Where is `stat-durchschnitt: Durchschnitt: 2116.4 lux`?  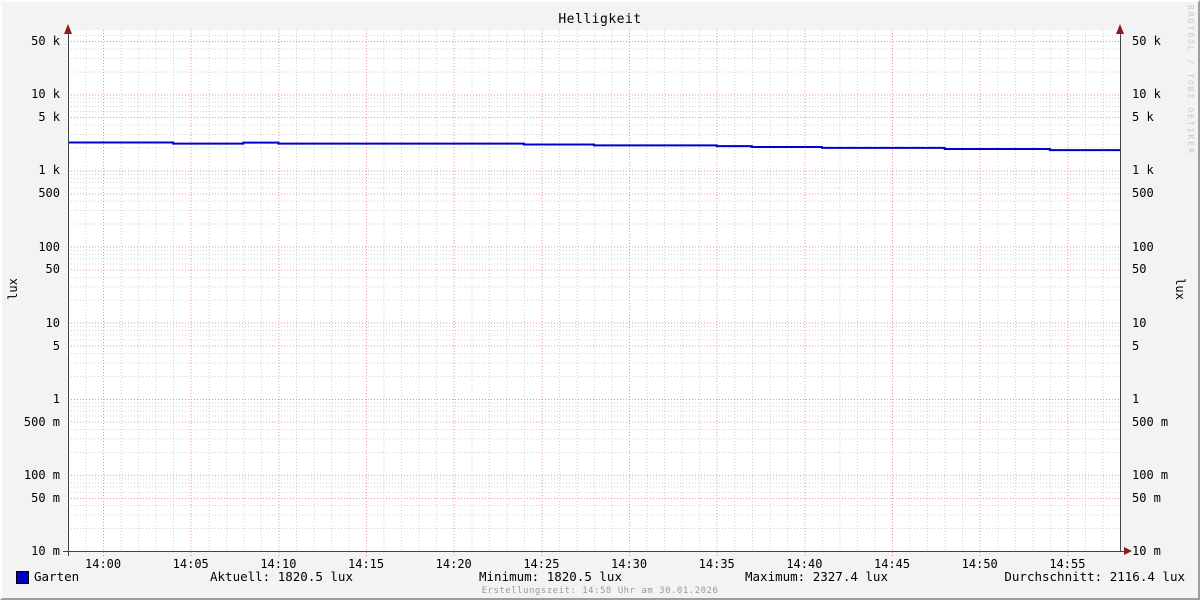
stat-durchschnitt: Durchschnitt: 2116.4 lux is located at coordinates (1094, 576).